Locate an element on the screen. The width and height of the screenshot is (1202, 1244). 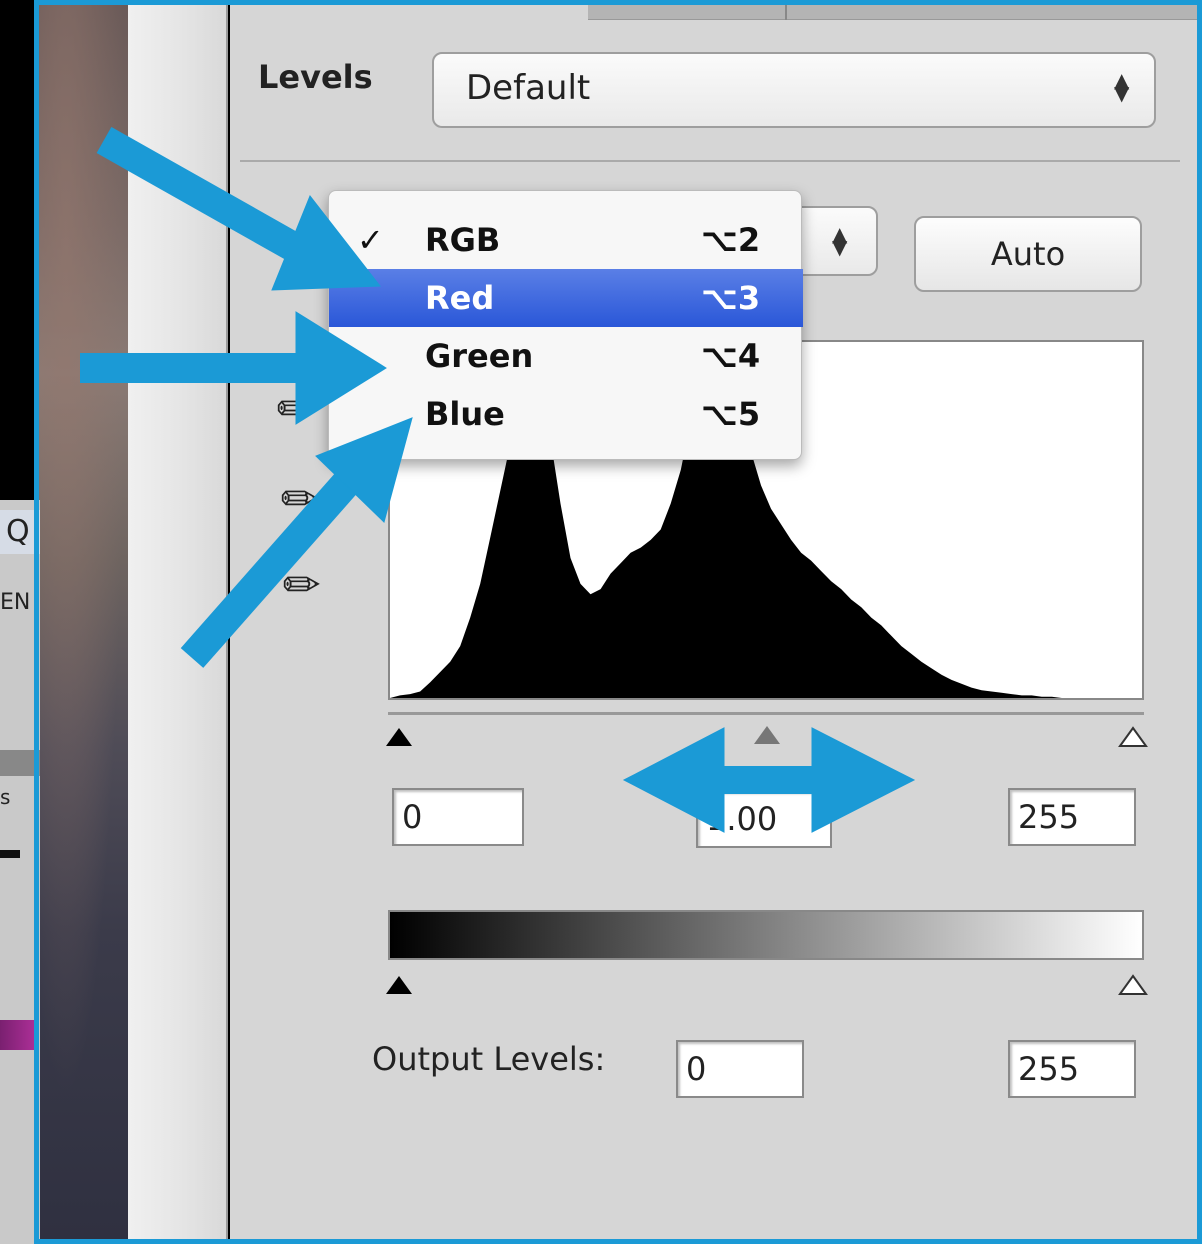
search-icon: Q is located at coordinates (18, 531).